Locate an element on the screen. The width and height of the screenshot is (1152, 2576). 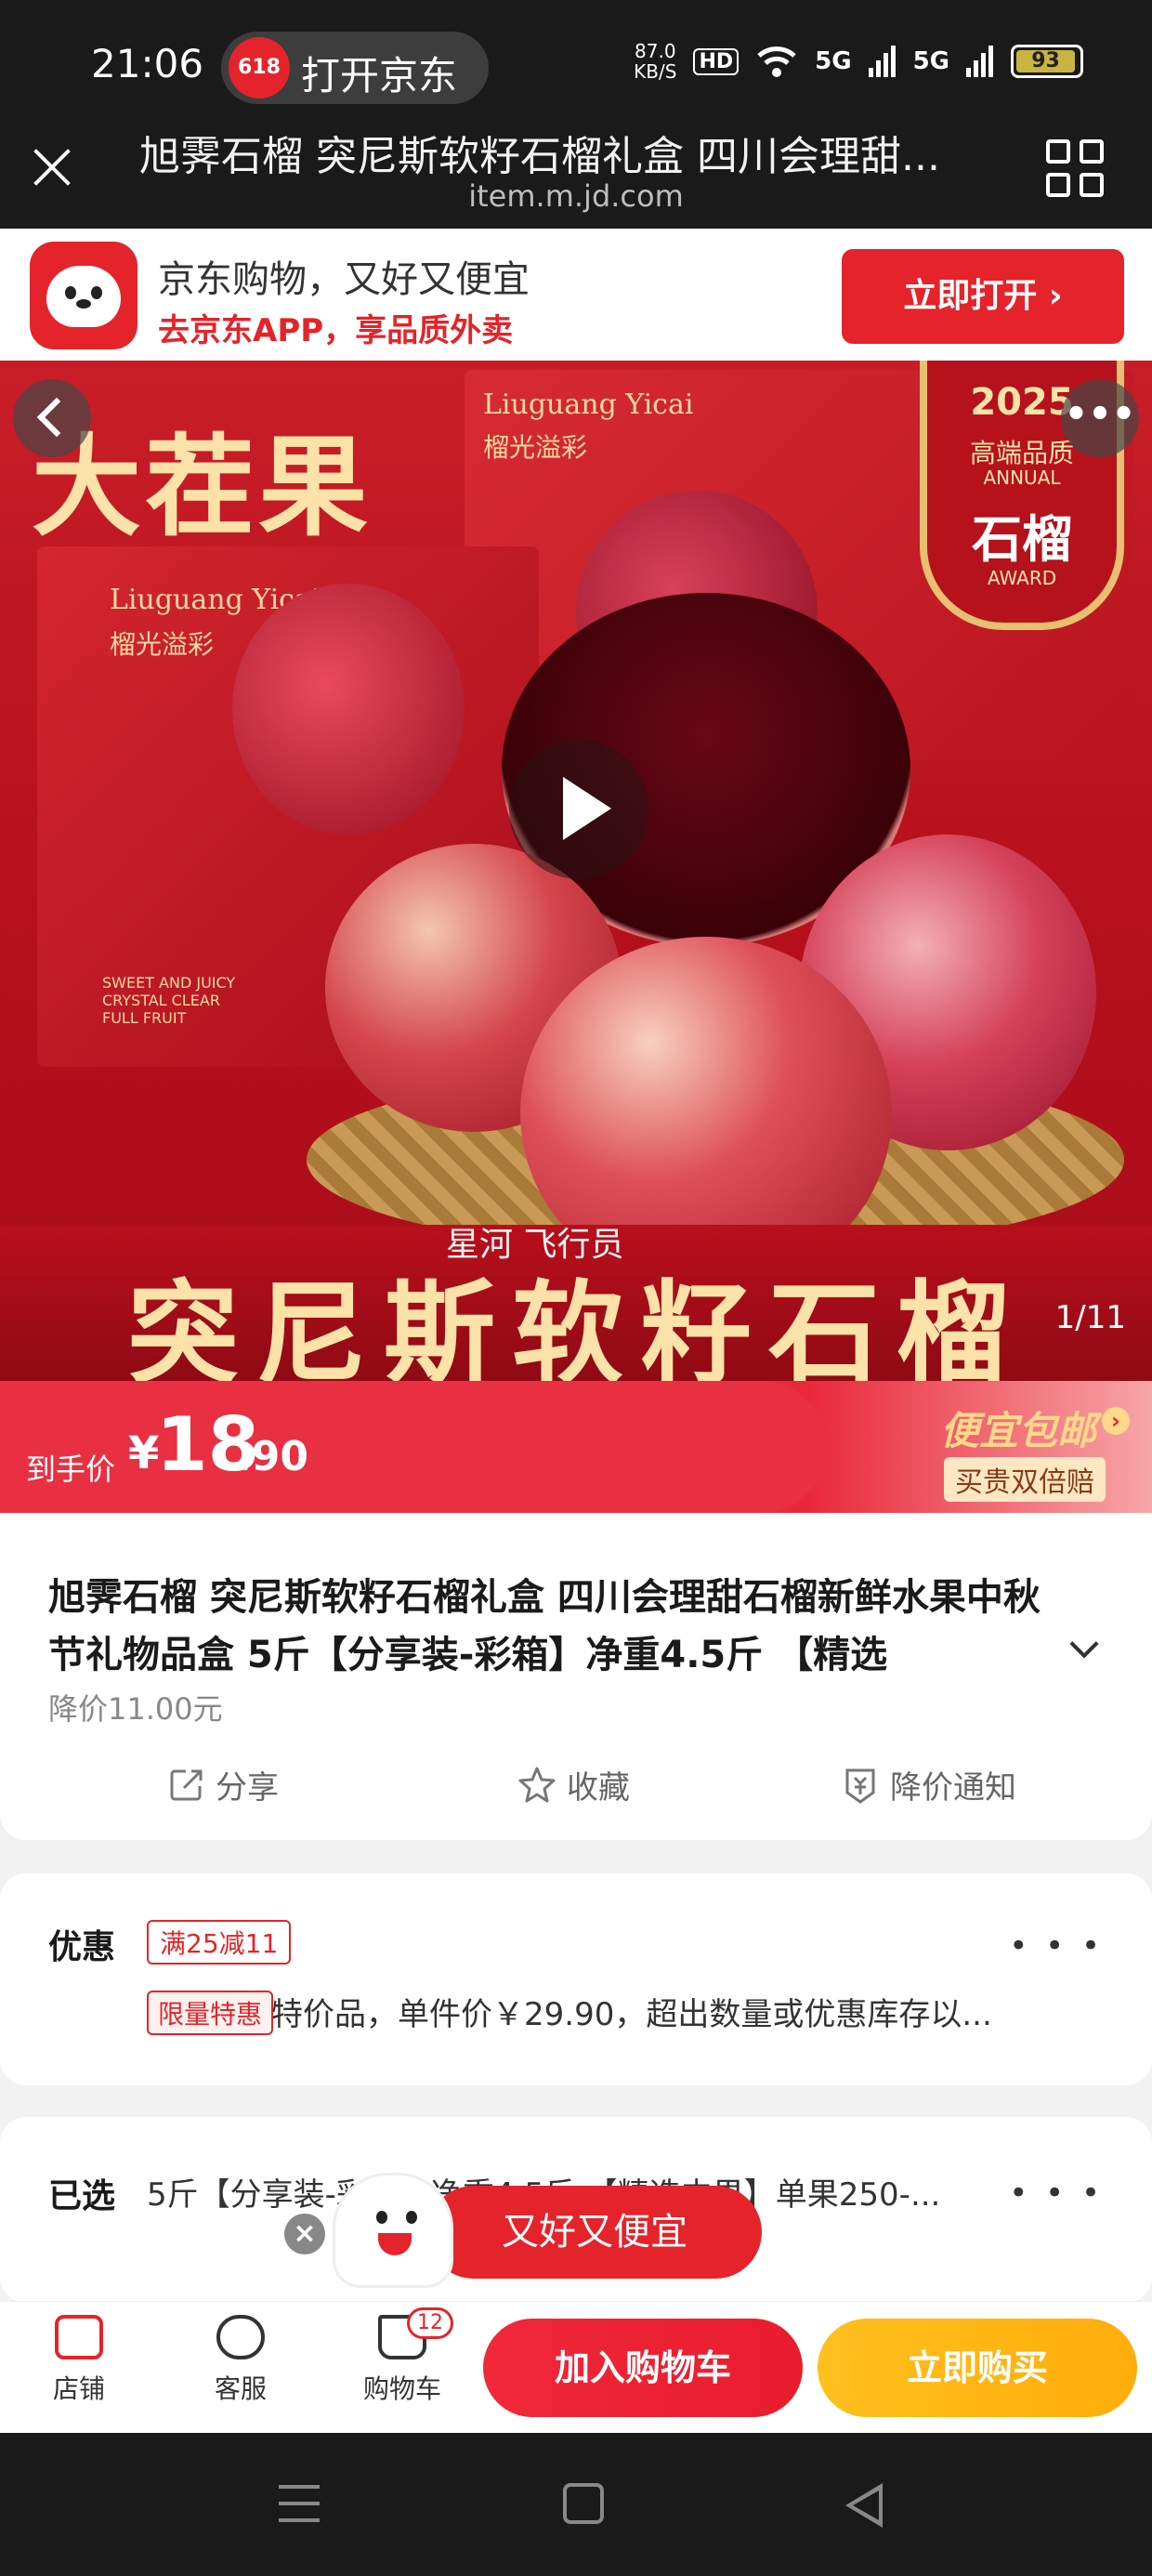
selected-label: 已选 is located at coordinates (82, 2196).